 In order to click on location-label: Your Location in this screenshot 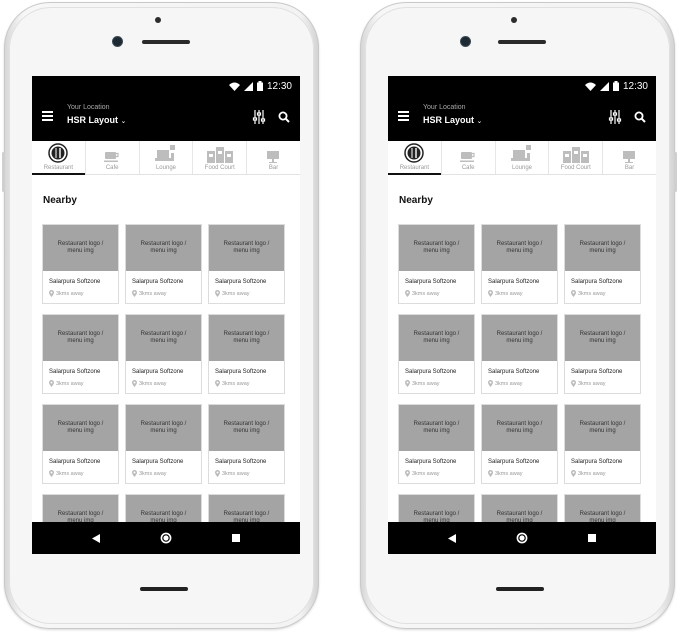, I will do `click(444, 107)`.